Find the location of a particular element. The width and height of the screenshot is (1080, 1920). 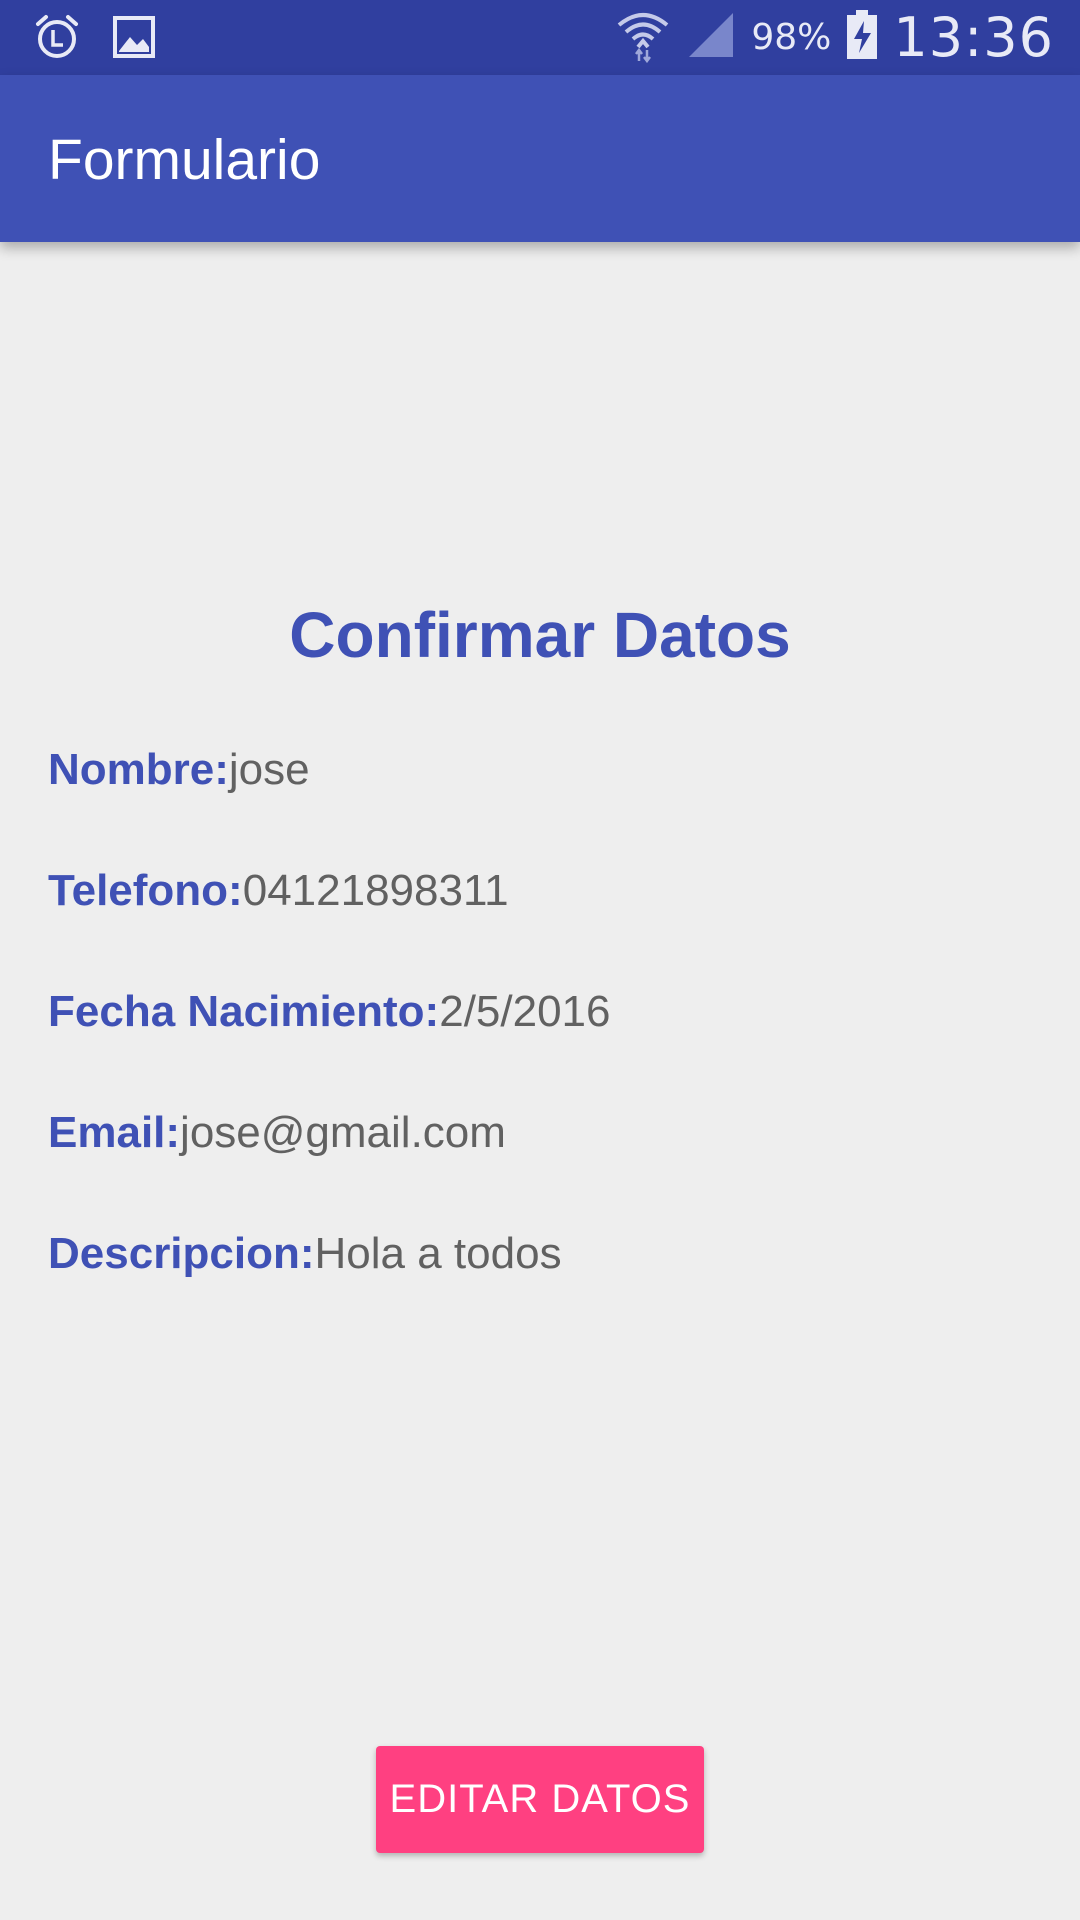

edit-data-button: EDITAR DATOS is located at coordinates (540, 1799).